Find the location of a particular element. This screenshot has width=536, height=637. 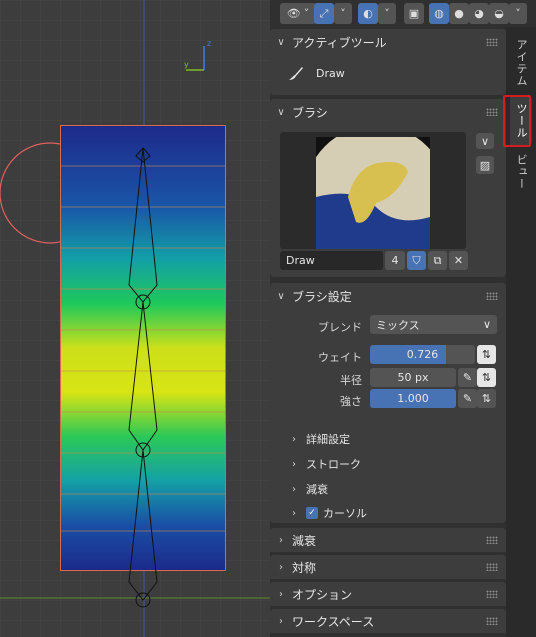

subpanel-cursor: › ✓ カーソル is located at coordinates (329, 513).